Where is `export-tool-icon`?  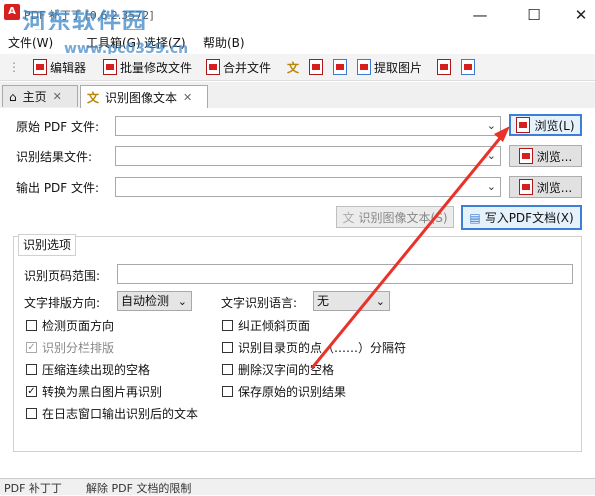 export-tool-icon is located at coordinates (468, 67).